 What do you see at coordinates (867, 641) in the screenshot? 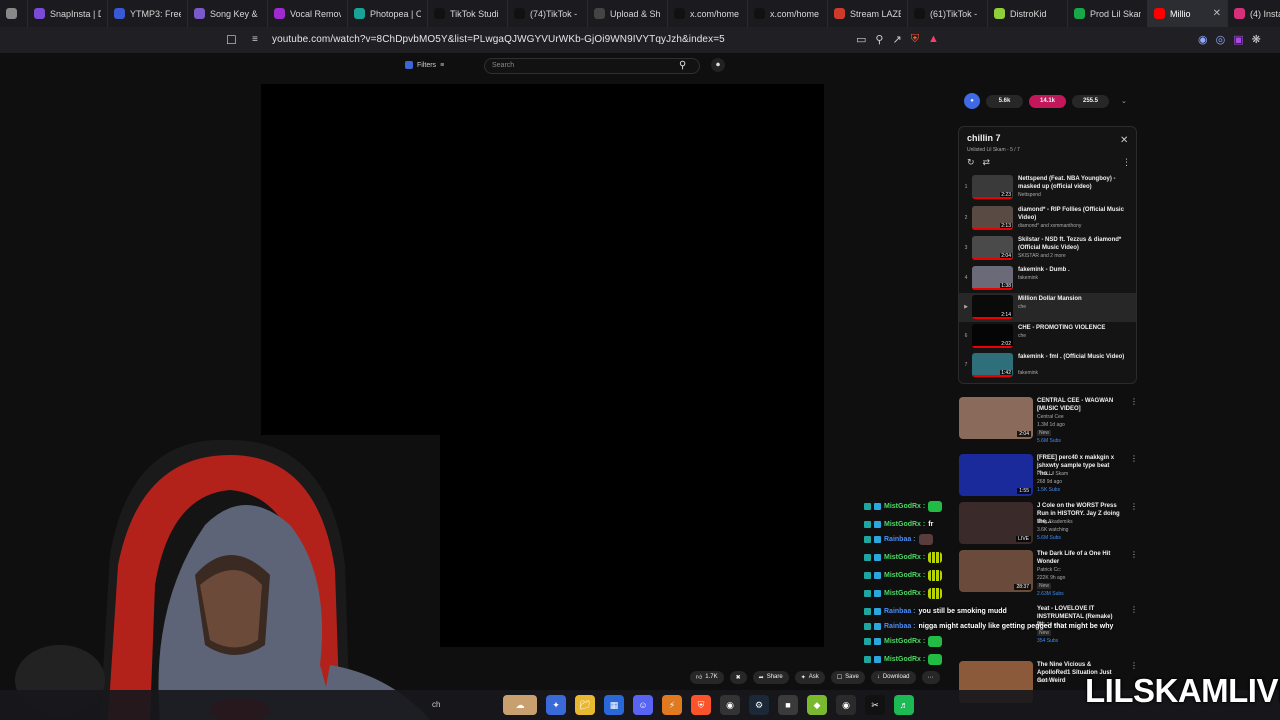
I see `chat-badge-icon` at bounding box center [867, 641].